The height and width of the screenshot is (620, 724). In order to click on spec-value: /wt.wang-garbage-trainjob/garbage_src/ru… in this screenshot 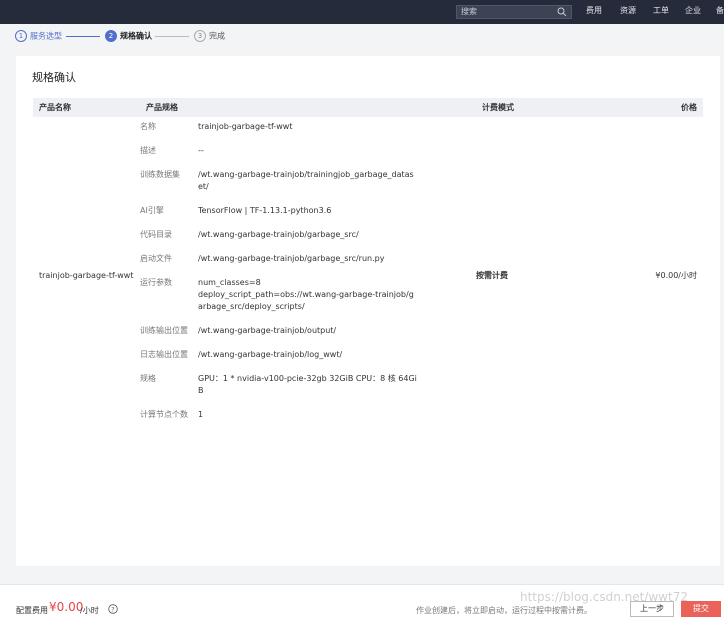, I will do `click(291, 258)`.